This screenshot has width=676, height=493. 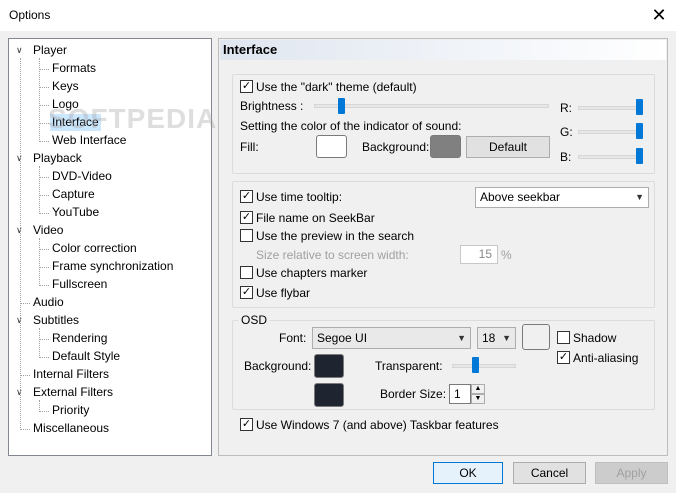 What do you see at coordinates (272, 106) in the screenshot?
I see `brightness-label: Brightness :` at bounding box center [272, 106].